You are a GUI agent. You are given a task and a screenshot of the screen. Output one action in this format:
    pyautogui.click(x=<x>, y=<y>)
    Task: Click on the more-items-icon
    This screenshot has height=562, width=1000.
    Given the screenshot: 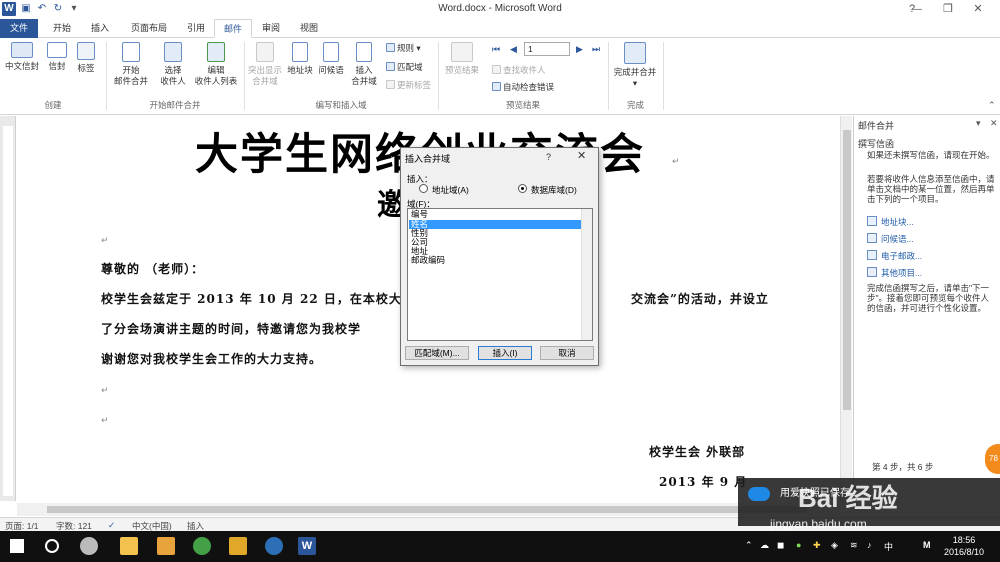 What is the action you would take?
    pyautogui.click(x=872, y=272)
    